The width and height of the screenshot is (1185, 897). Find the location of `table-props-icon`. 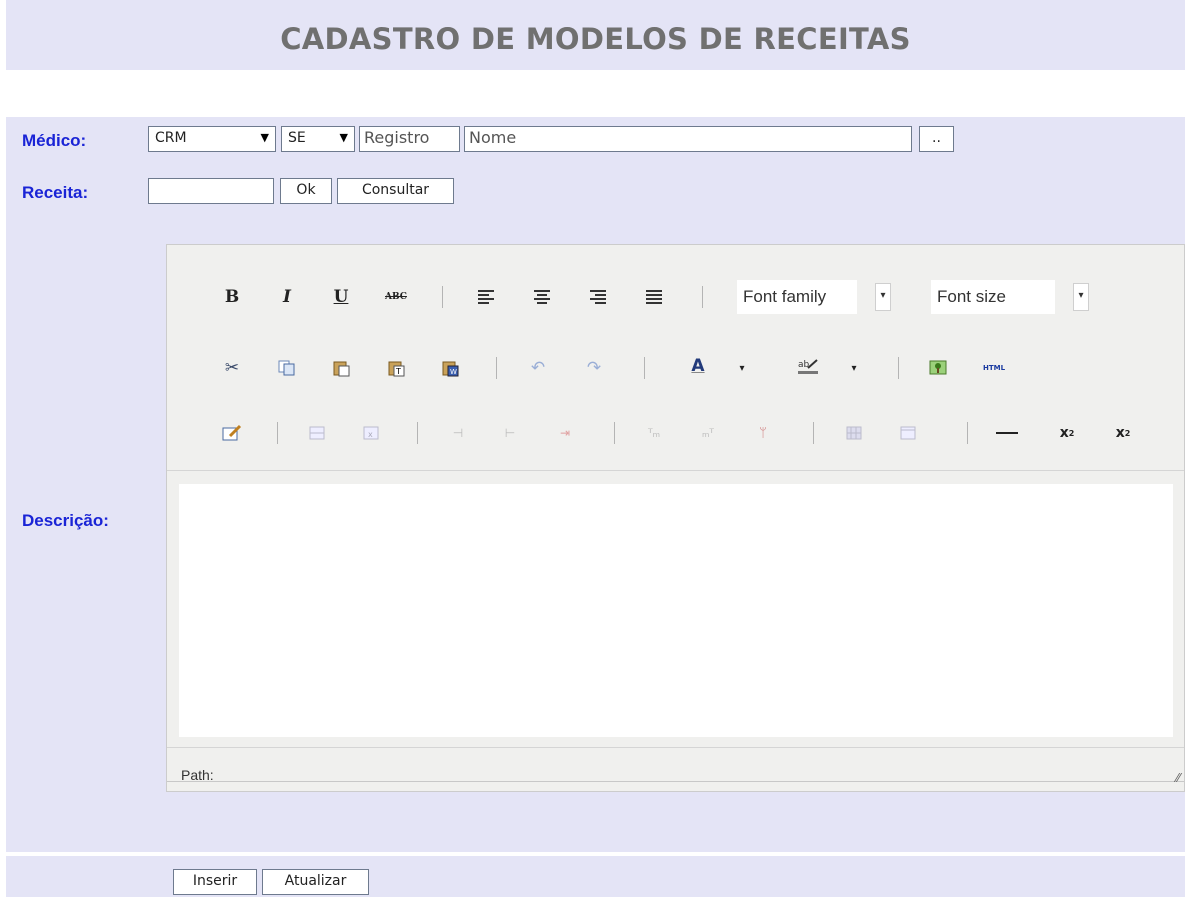

table-props-icon is located at coordinates (854, 433).